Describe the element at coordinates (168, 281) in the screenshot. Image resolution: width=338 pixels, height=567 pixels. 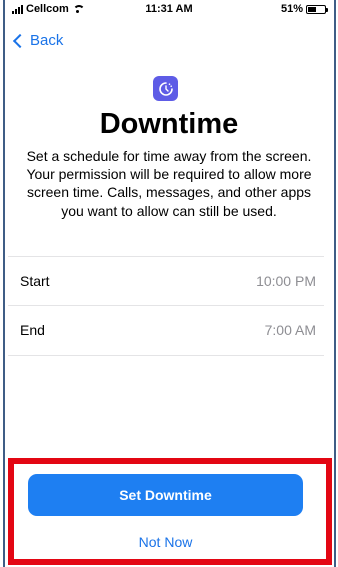
I see `schedule-row-start: Start 10:00 PM` at that location.